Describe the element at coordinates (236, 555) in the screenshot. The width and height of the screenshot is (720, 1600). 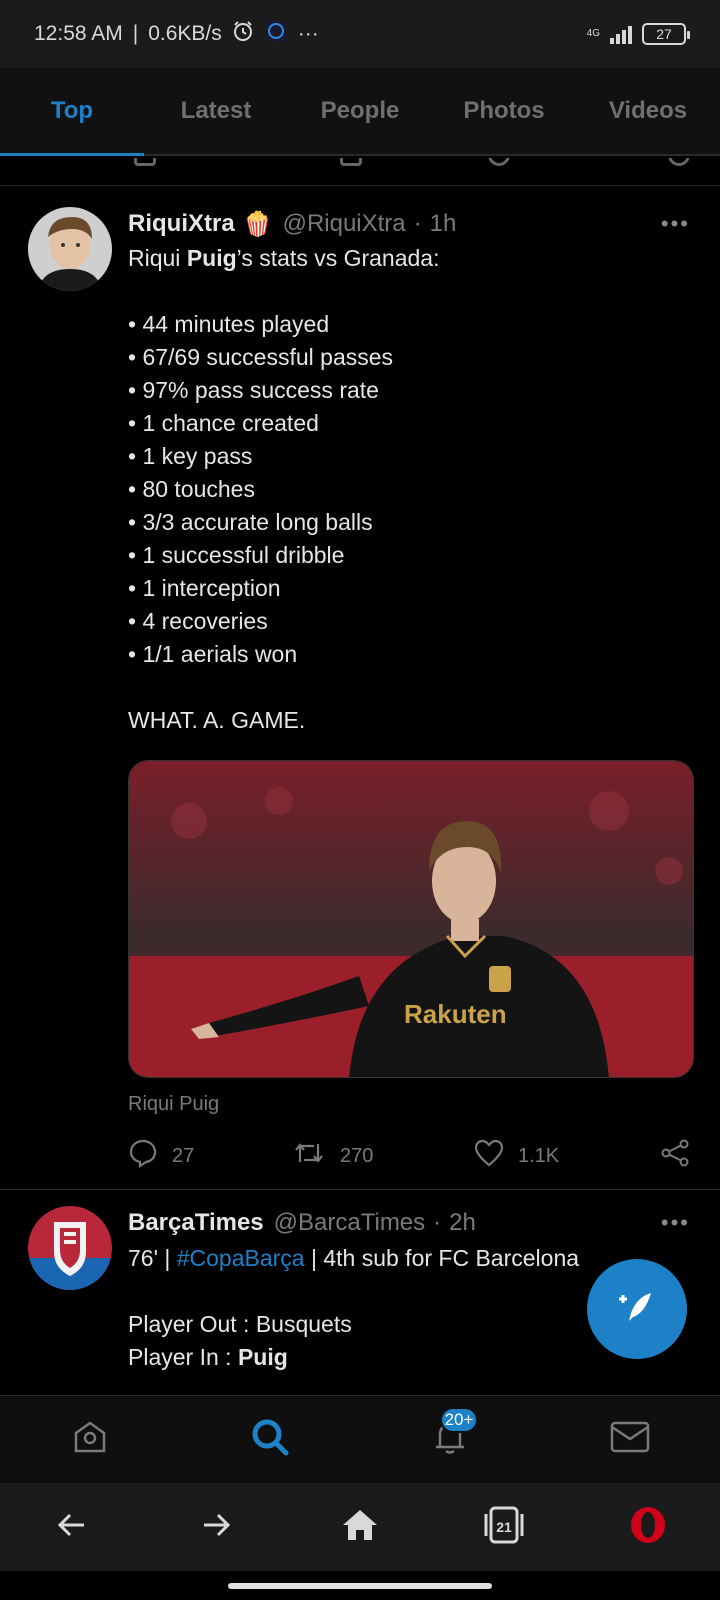
I see `tweet-line: • 1 successful dribble` at that location.